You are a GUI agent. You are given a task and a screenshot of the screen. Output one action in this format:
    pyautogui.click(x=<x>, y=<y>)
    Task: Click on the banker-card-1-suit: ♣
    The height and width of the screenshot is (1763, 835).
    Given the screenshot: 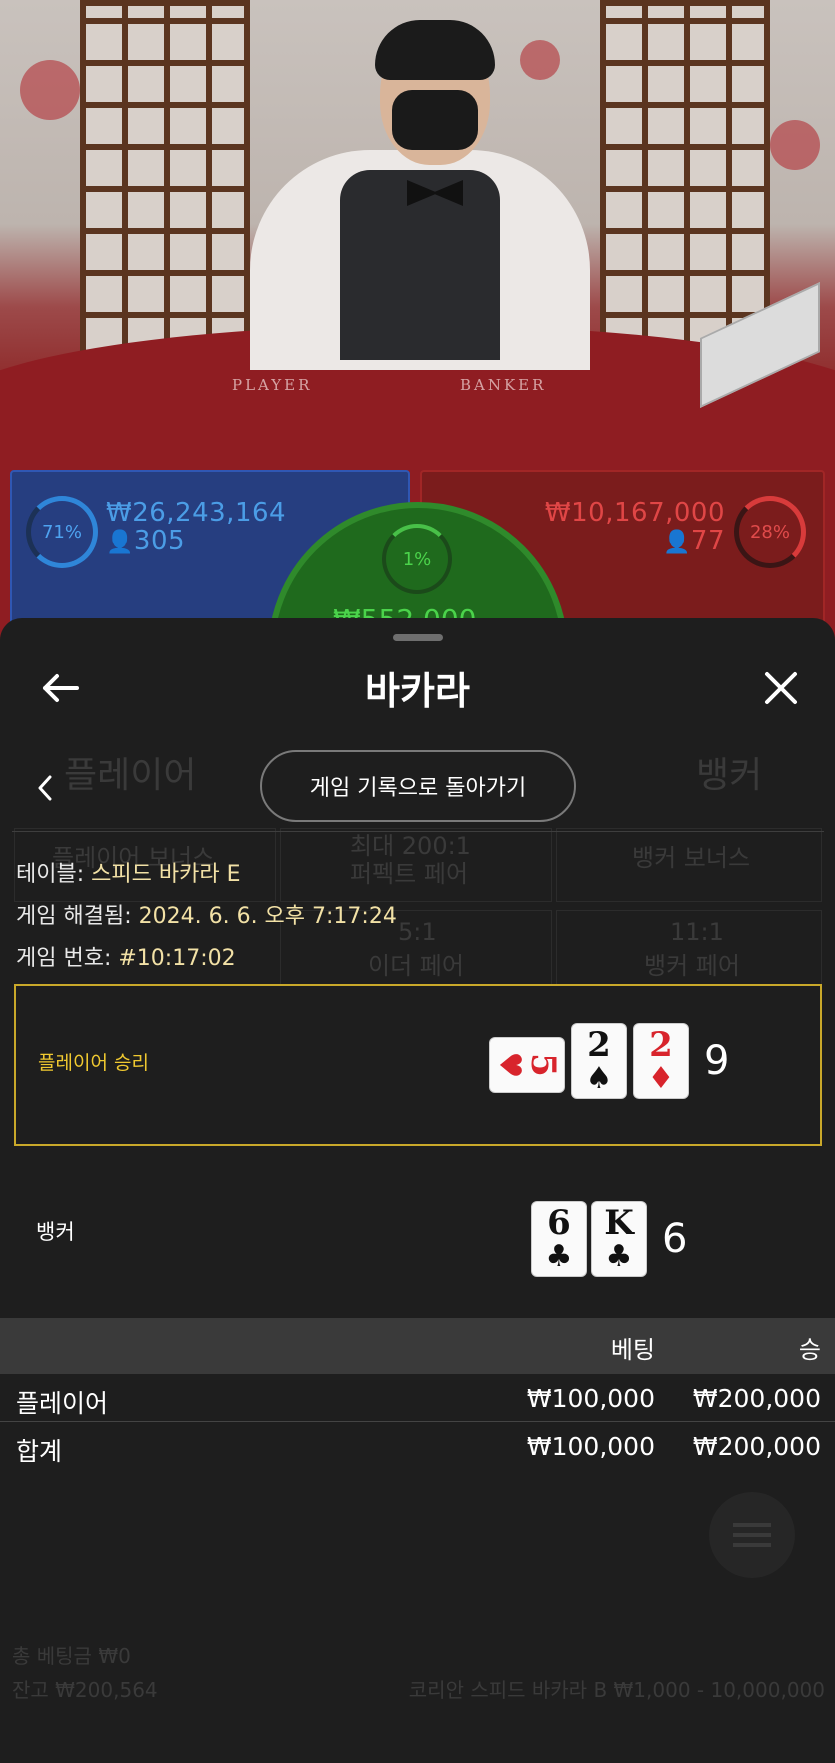 What is the action you would take?
    pyautogui.click(x=559, y=1256)
    